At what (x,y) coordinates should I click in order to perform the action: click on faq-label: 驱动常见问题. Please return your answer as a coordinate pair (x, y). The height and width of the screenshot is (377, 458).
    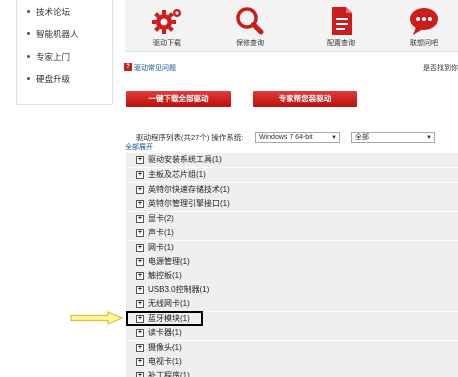
    Looking at the image, I should click on (155, 68).